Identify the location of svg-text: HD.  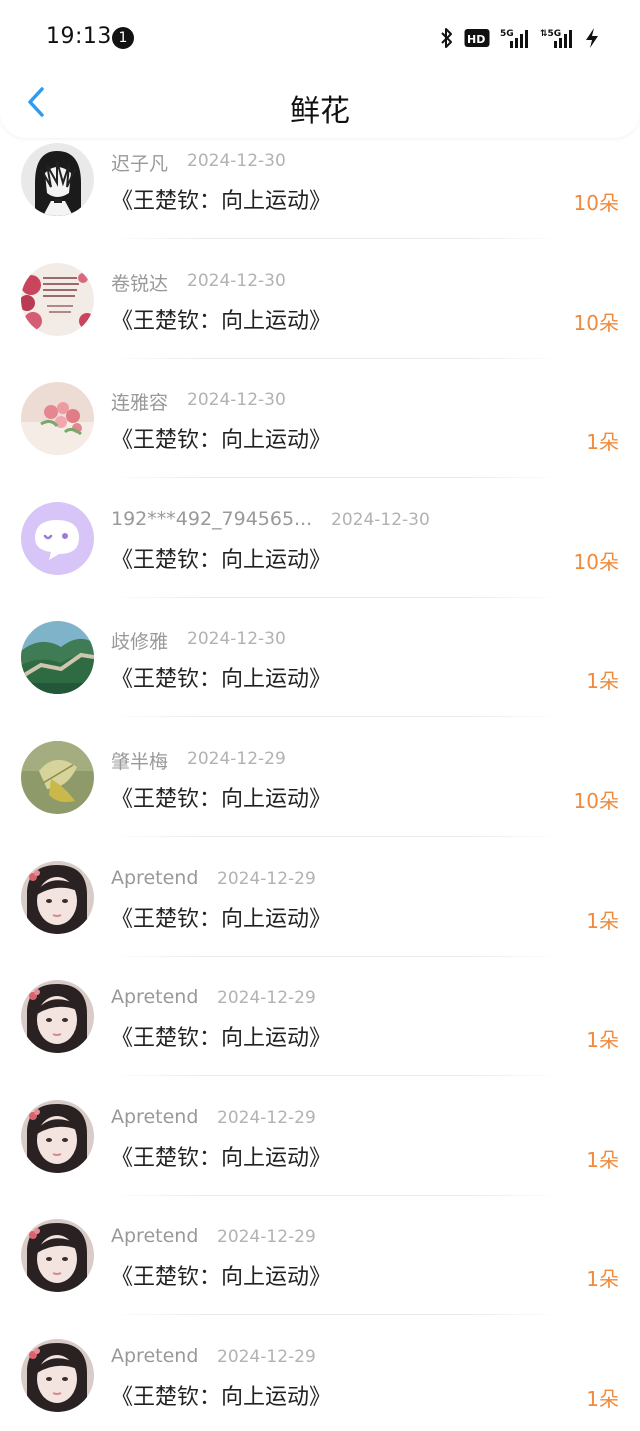
(476, 39).